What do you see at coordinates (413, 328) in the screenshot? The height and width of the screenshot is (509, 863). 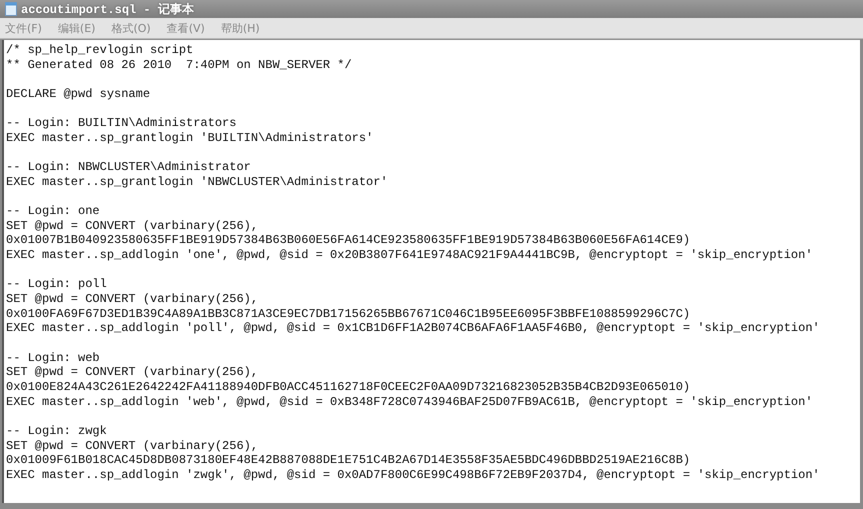 I see `code-line: EXEC master..sp_addlogin 'poll', @pwd, @sid = 0x1CB1D6FF1A2B074CB6AFA6F1AA5F46B0, @encryptopt = 'skip_encryption'` at bounding box center [413, 328].